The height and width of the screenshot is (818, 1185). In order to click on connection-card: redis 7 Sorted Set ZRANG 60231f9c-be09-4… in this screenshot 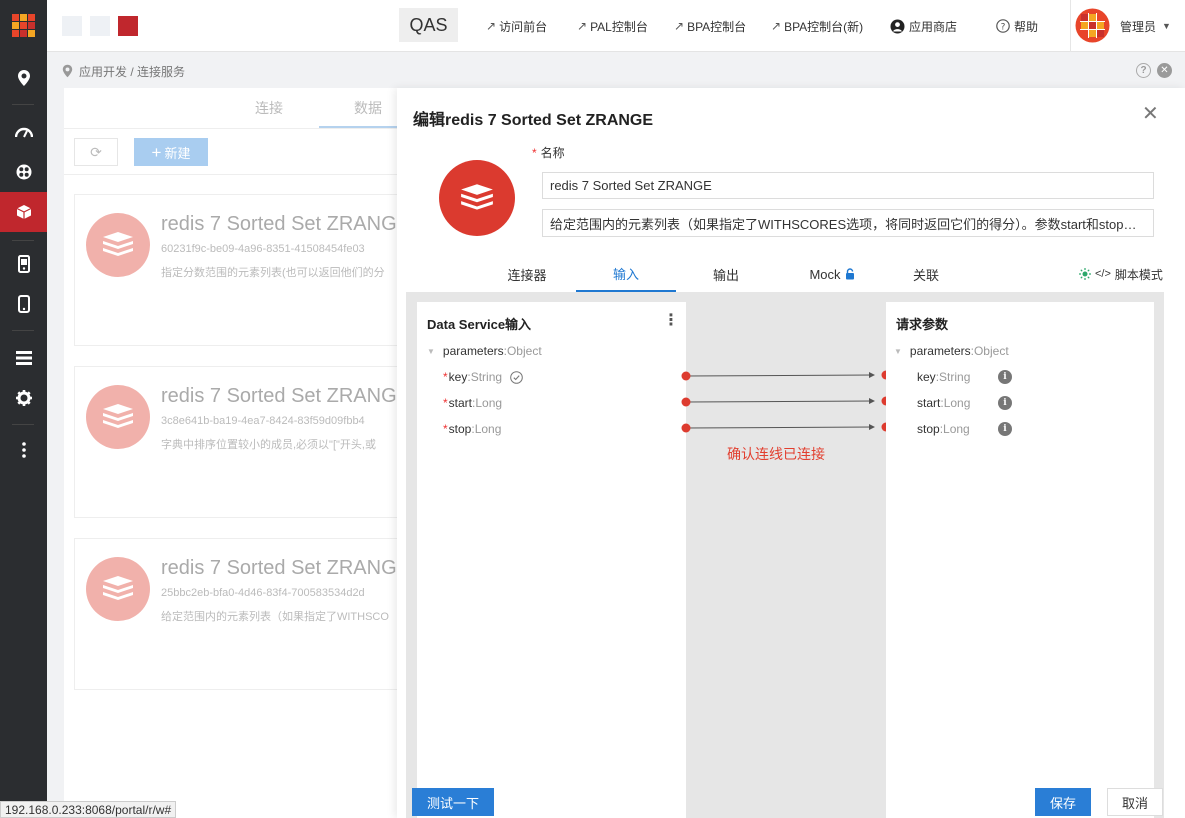, I will do `click(239, 270)`.